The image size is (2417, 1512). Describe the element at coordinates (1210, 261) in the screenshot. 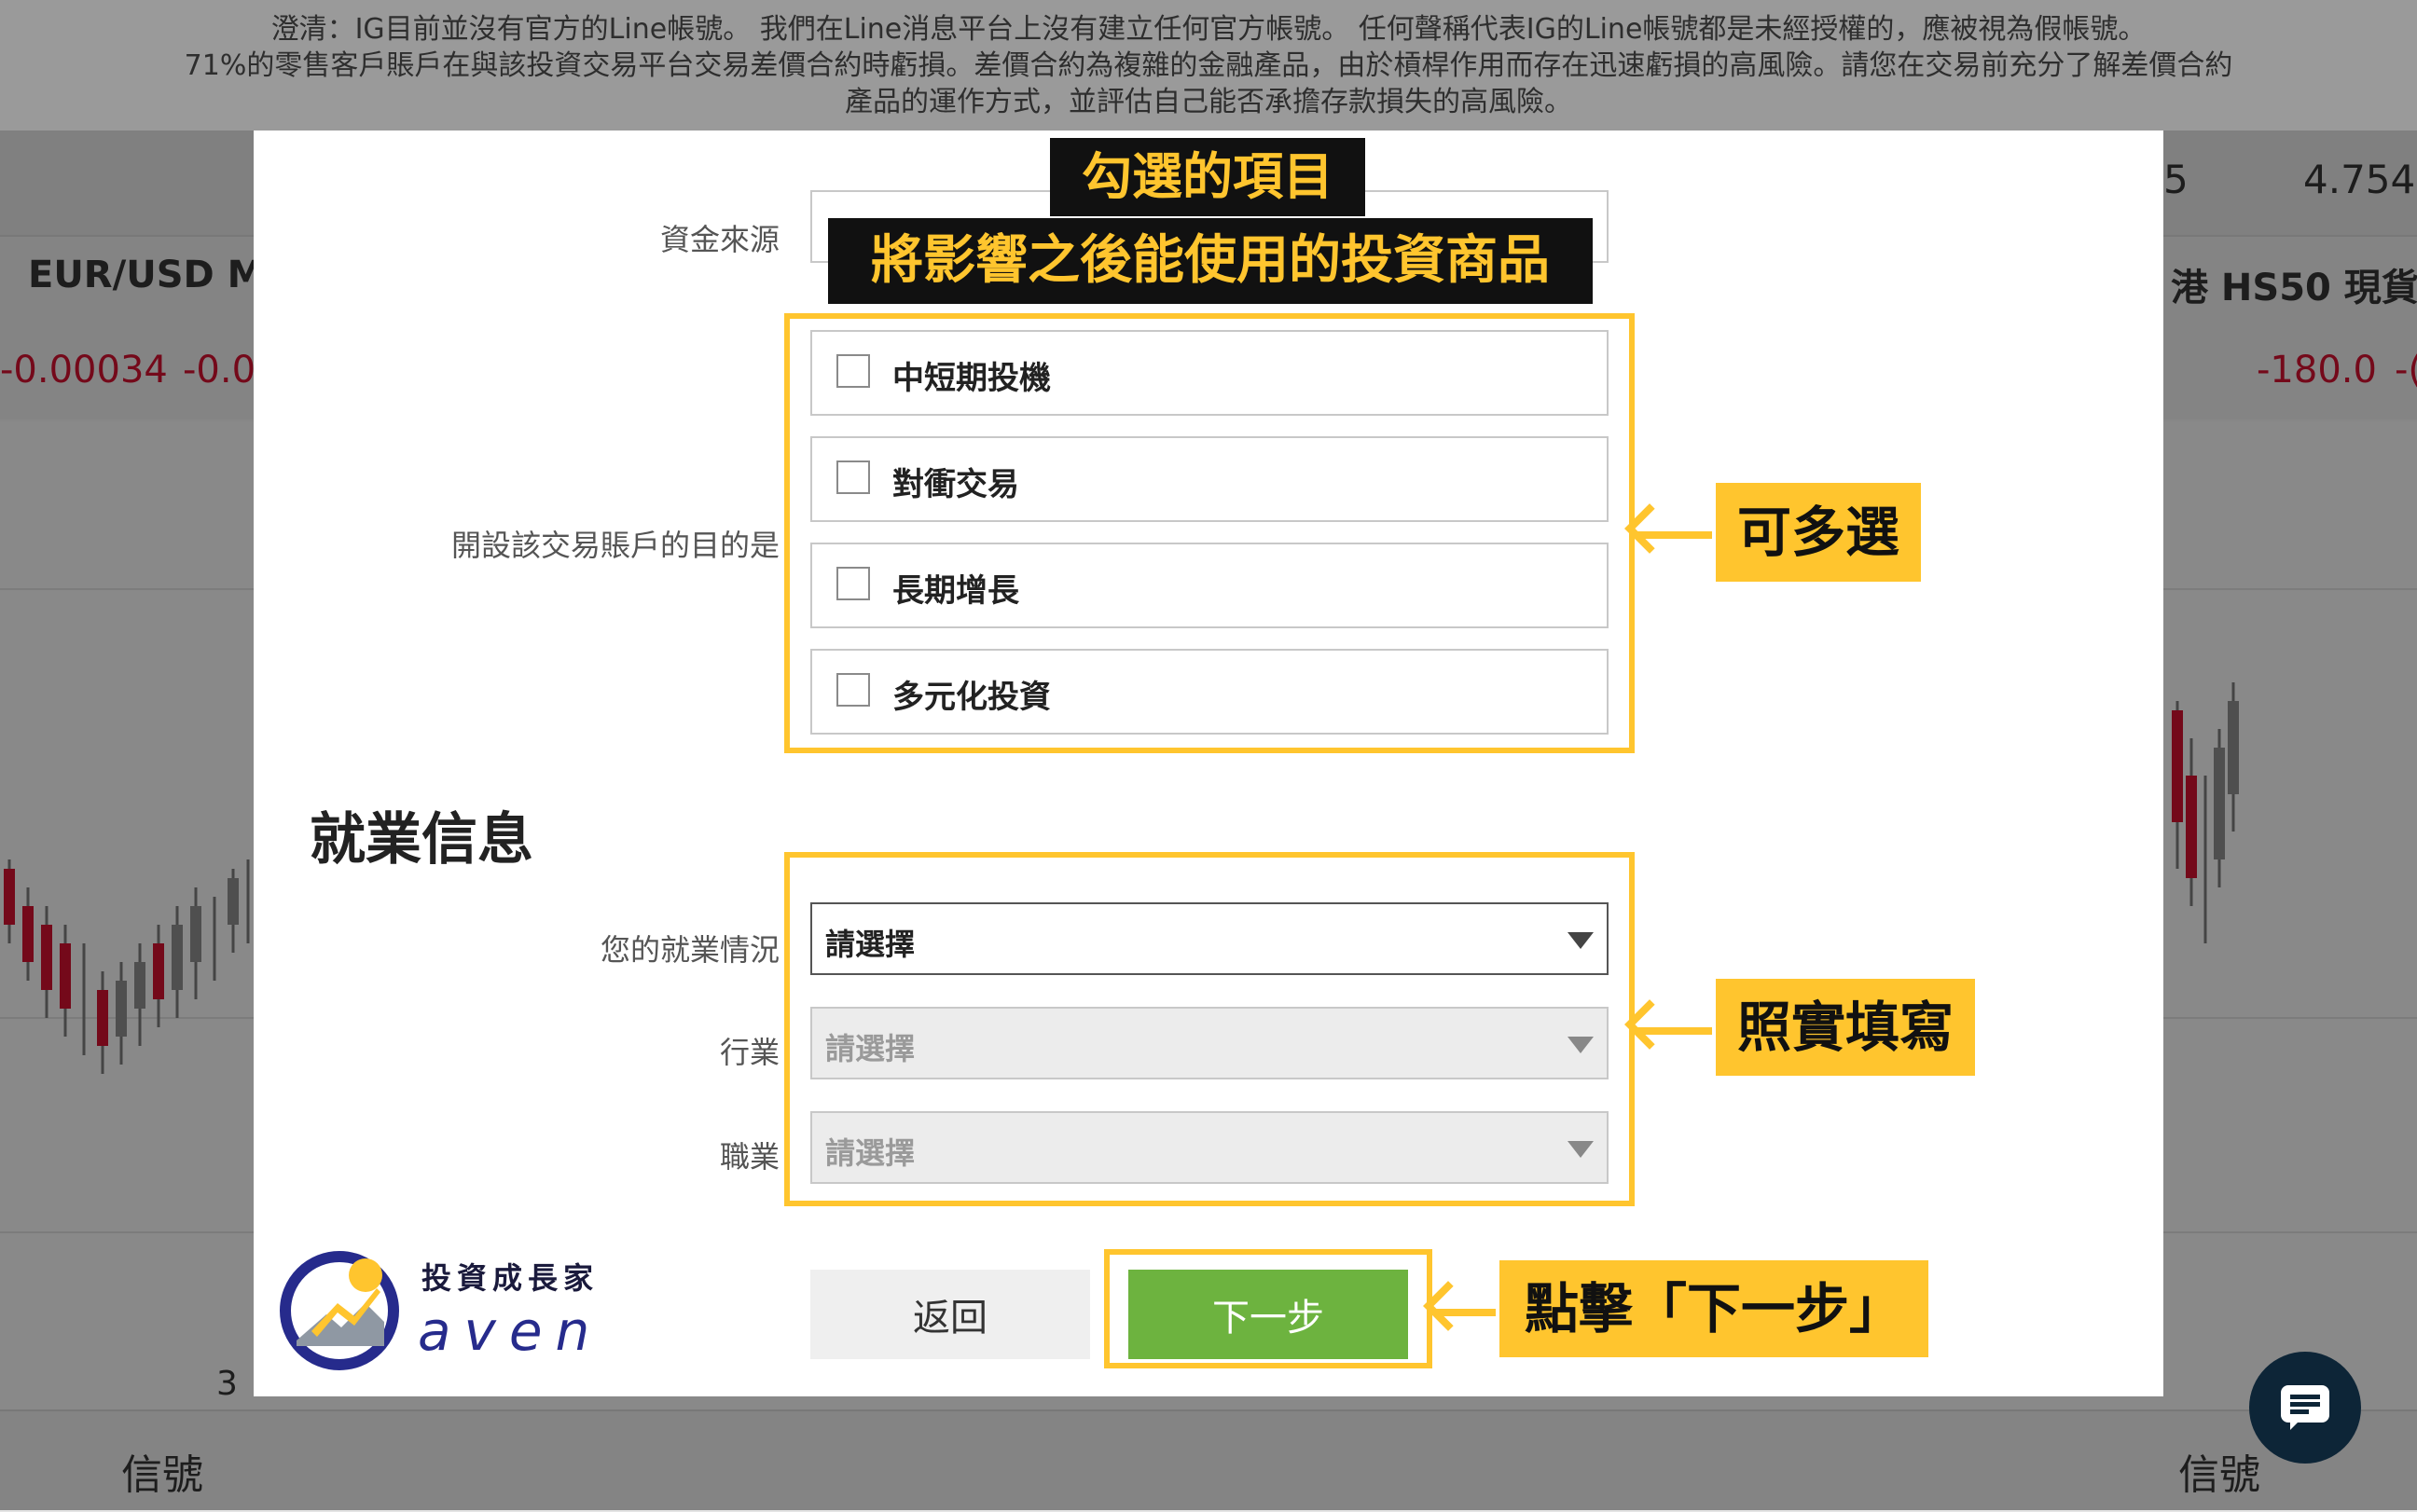

I see `annotation-header-line-2: 將影響之後能使用的投資商品` at that location.